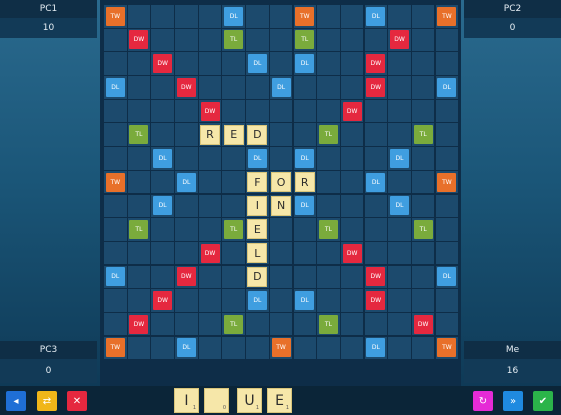 The image size is (561, 415). What do you see at coordinates (249, 400) in the screenshot?
I see `rack-tile: U1` at bounding box center [249, 400].